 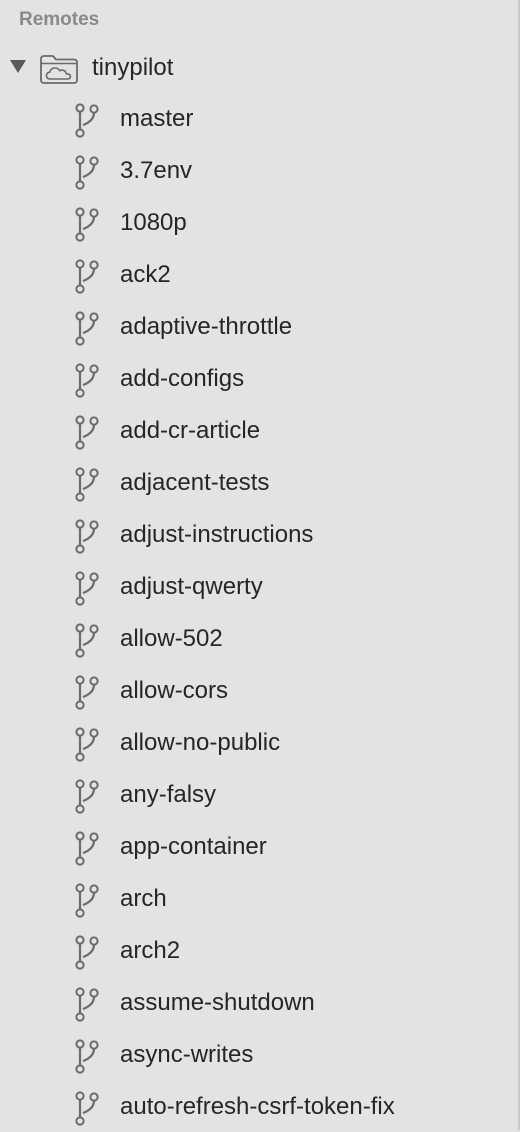 What do you see at coordinates (200, 742) in the screenshot?
I see `branch-label: allow-no-public` at bounding box center [200, 742].